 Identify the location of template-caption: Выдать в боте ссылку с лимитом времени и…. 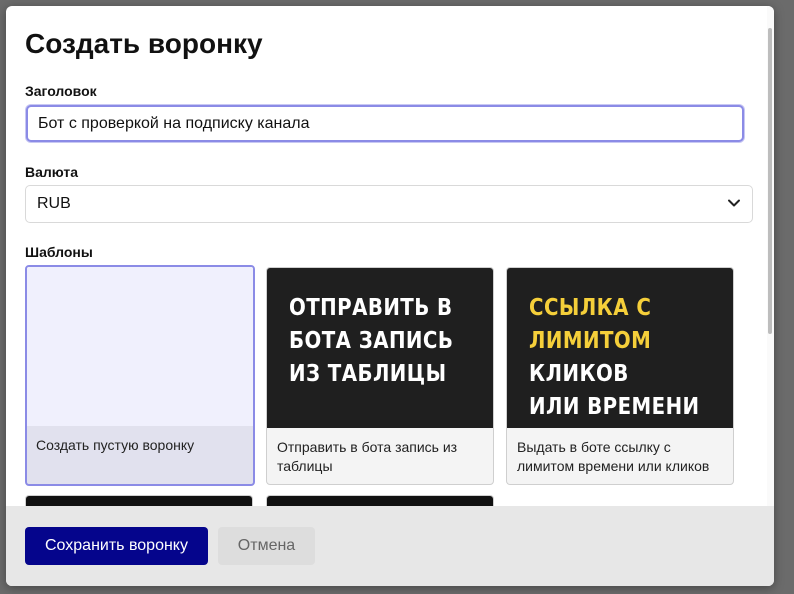
(613, 456).